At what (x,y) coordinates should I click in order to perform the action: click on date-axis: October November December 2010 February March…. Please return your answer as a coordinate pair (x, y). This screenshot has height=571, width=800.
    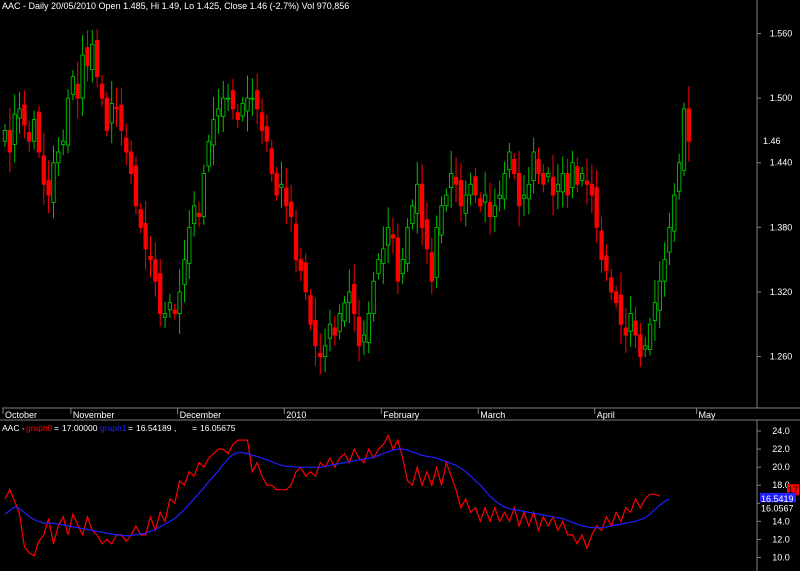
    Looking at the image, I should click on (400, 414).